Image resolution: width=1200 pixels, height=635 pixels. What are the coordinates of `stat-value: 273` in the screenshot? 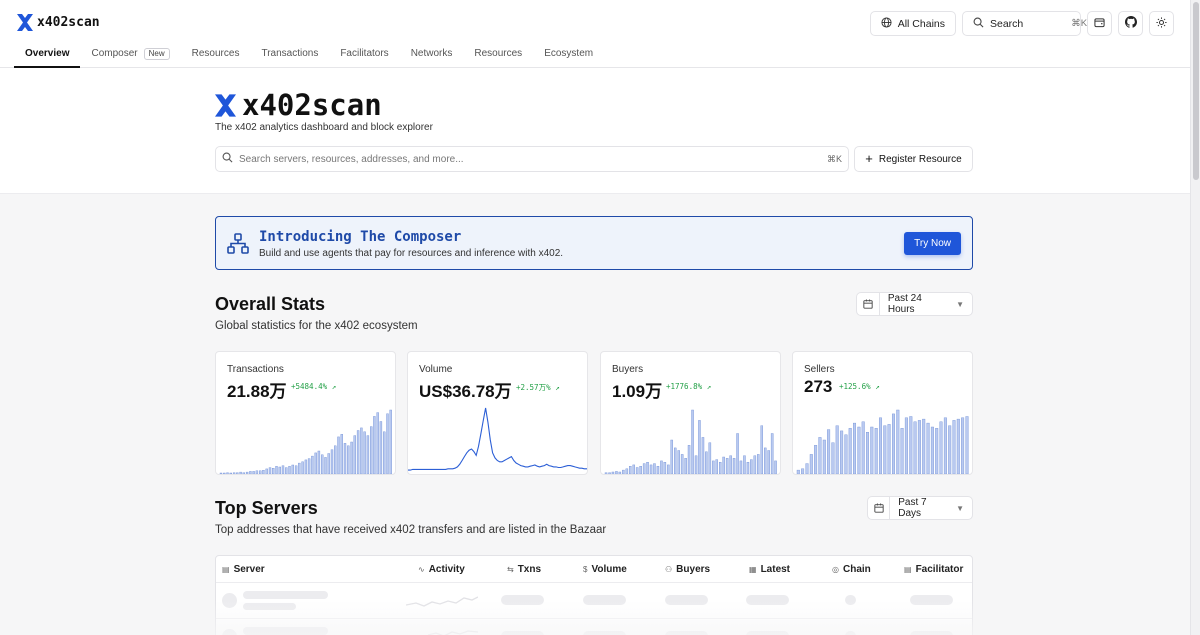 It's located at (818, 386).